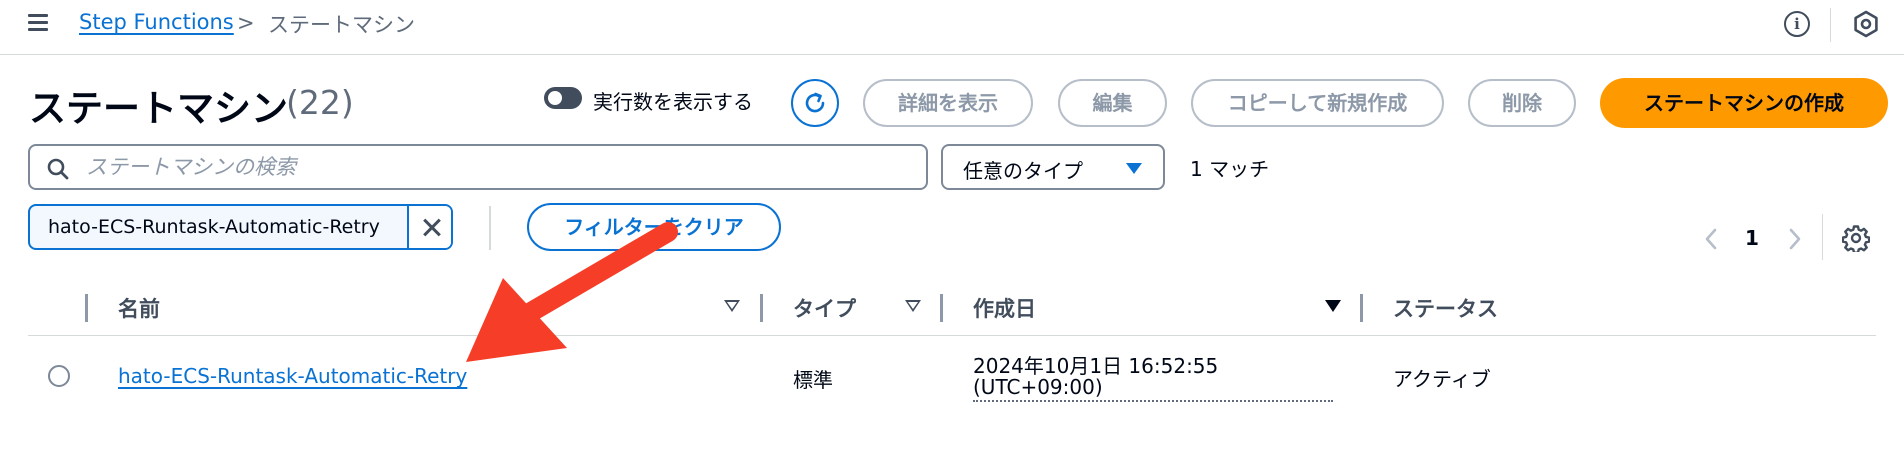 Image resolution: width=1904 pixels, height=452 pixels. Describe the element at coordinates (341, 25) in the screenshot. I see `breadcrumb-current: ステートマシン` at that location.